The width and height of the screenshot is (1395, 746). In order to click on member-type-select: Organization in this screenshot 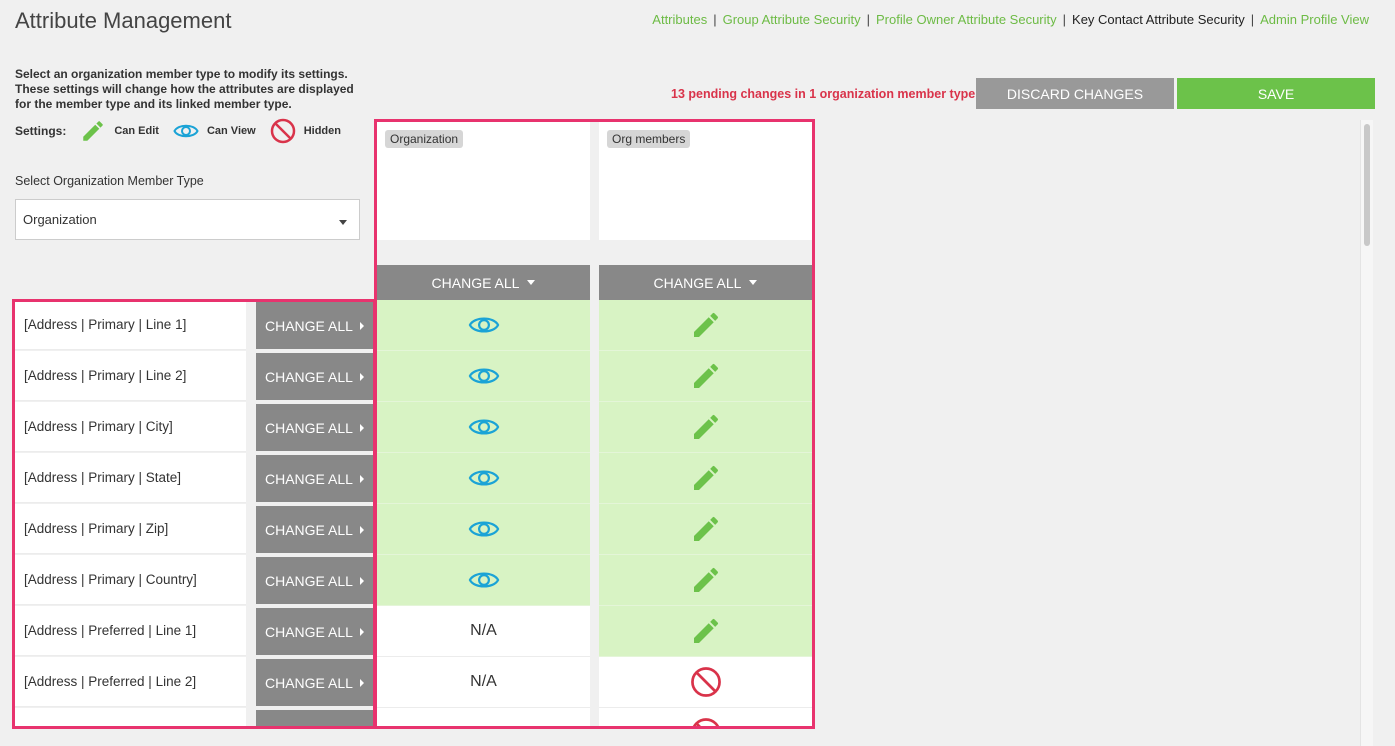, I will do `click(187, 219)`.